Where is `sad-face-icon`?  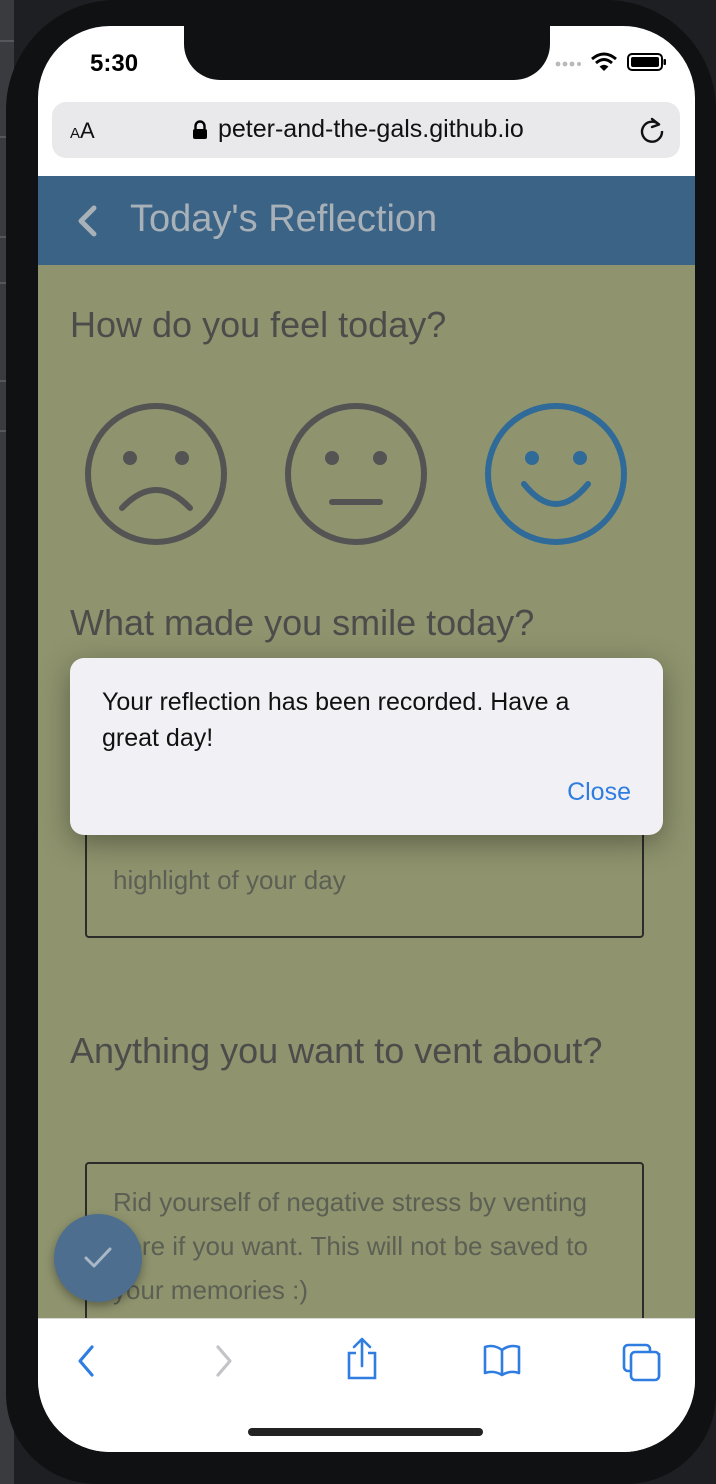
sad-face-icon is located at coordinates (156, 474).